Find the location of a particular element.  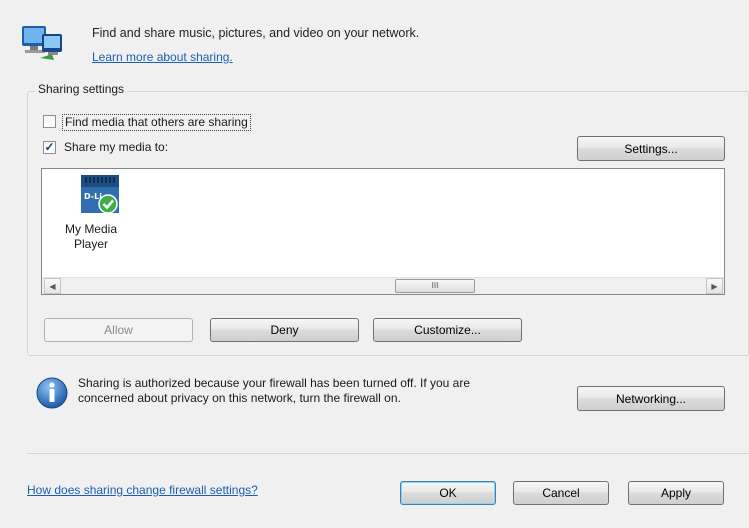

sharing-settings-legend: Sharing settings is located at coordinates (81, 89).